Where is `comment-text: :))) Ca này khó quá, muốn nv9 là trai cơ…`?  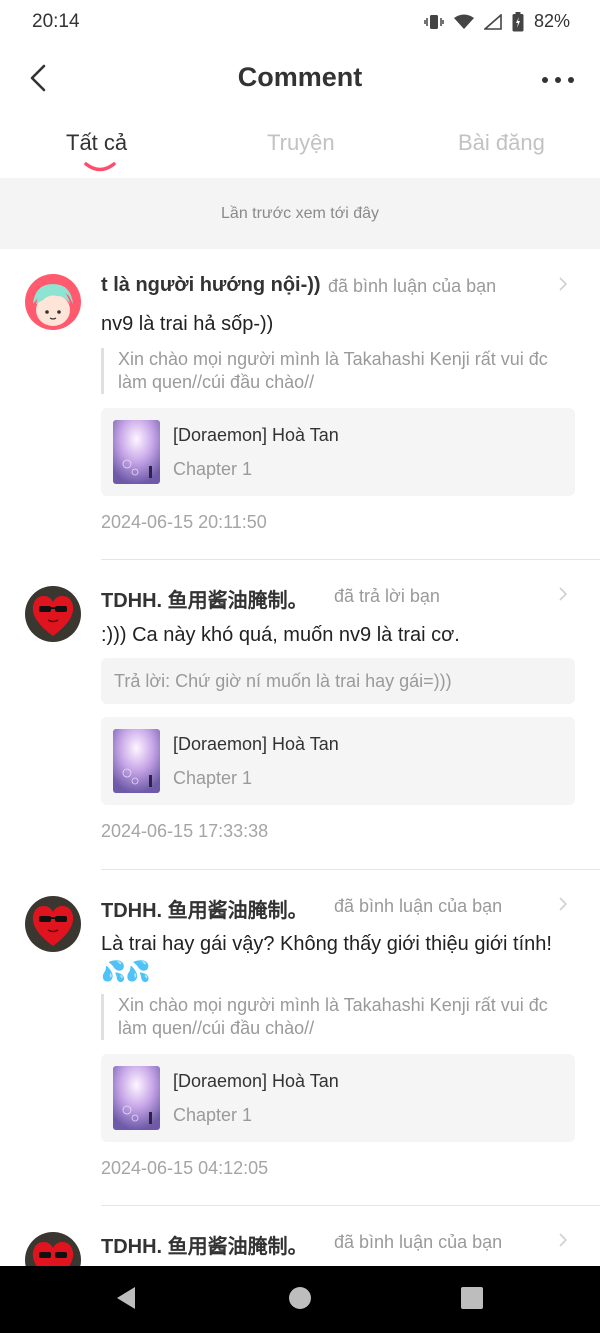 comment-text: :))) Ca này khó quá, muốn nv9 là trai cơ… is located at coordinates (280, 635).